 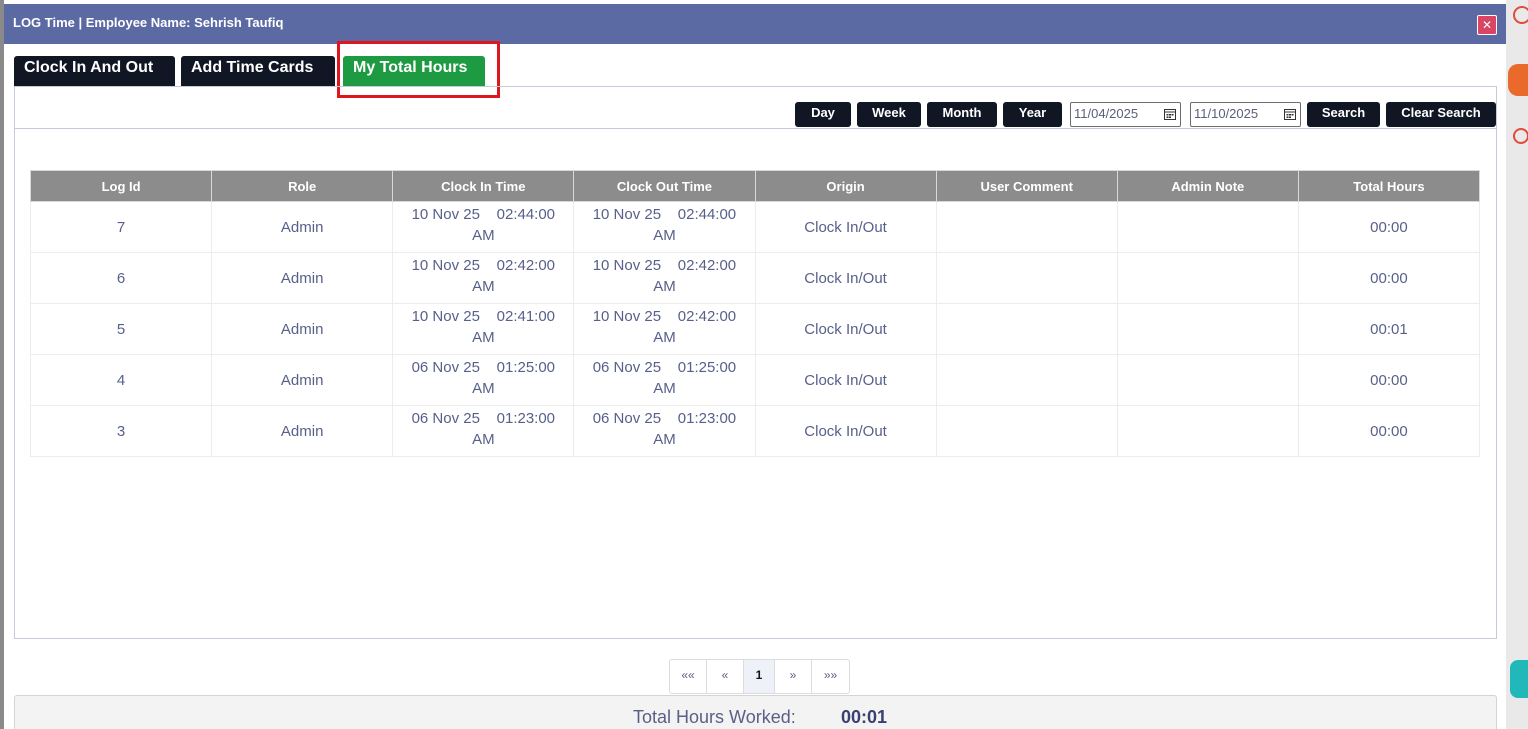 I want to click on total-hours-summary: Total Hours Worked: 00:01, so click(x=755, y=712).